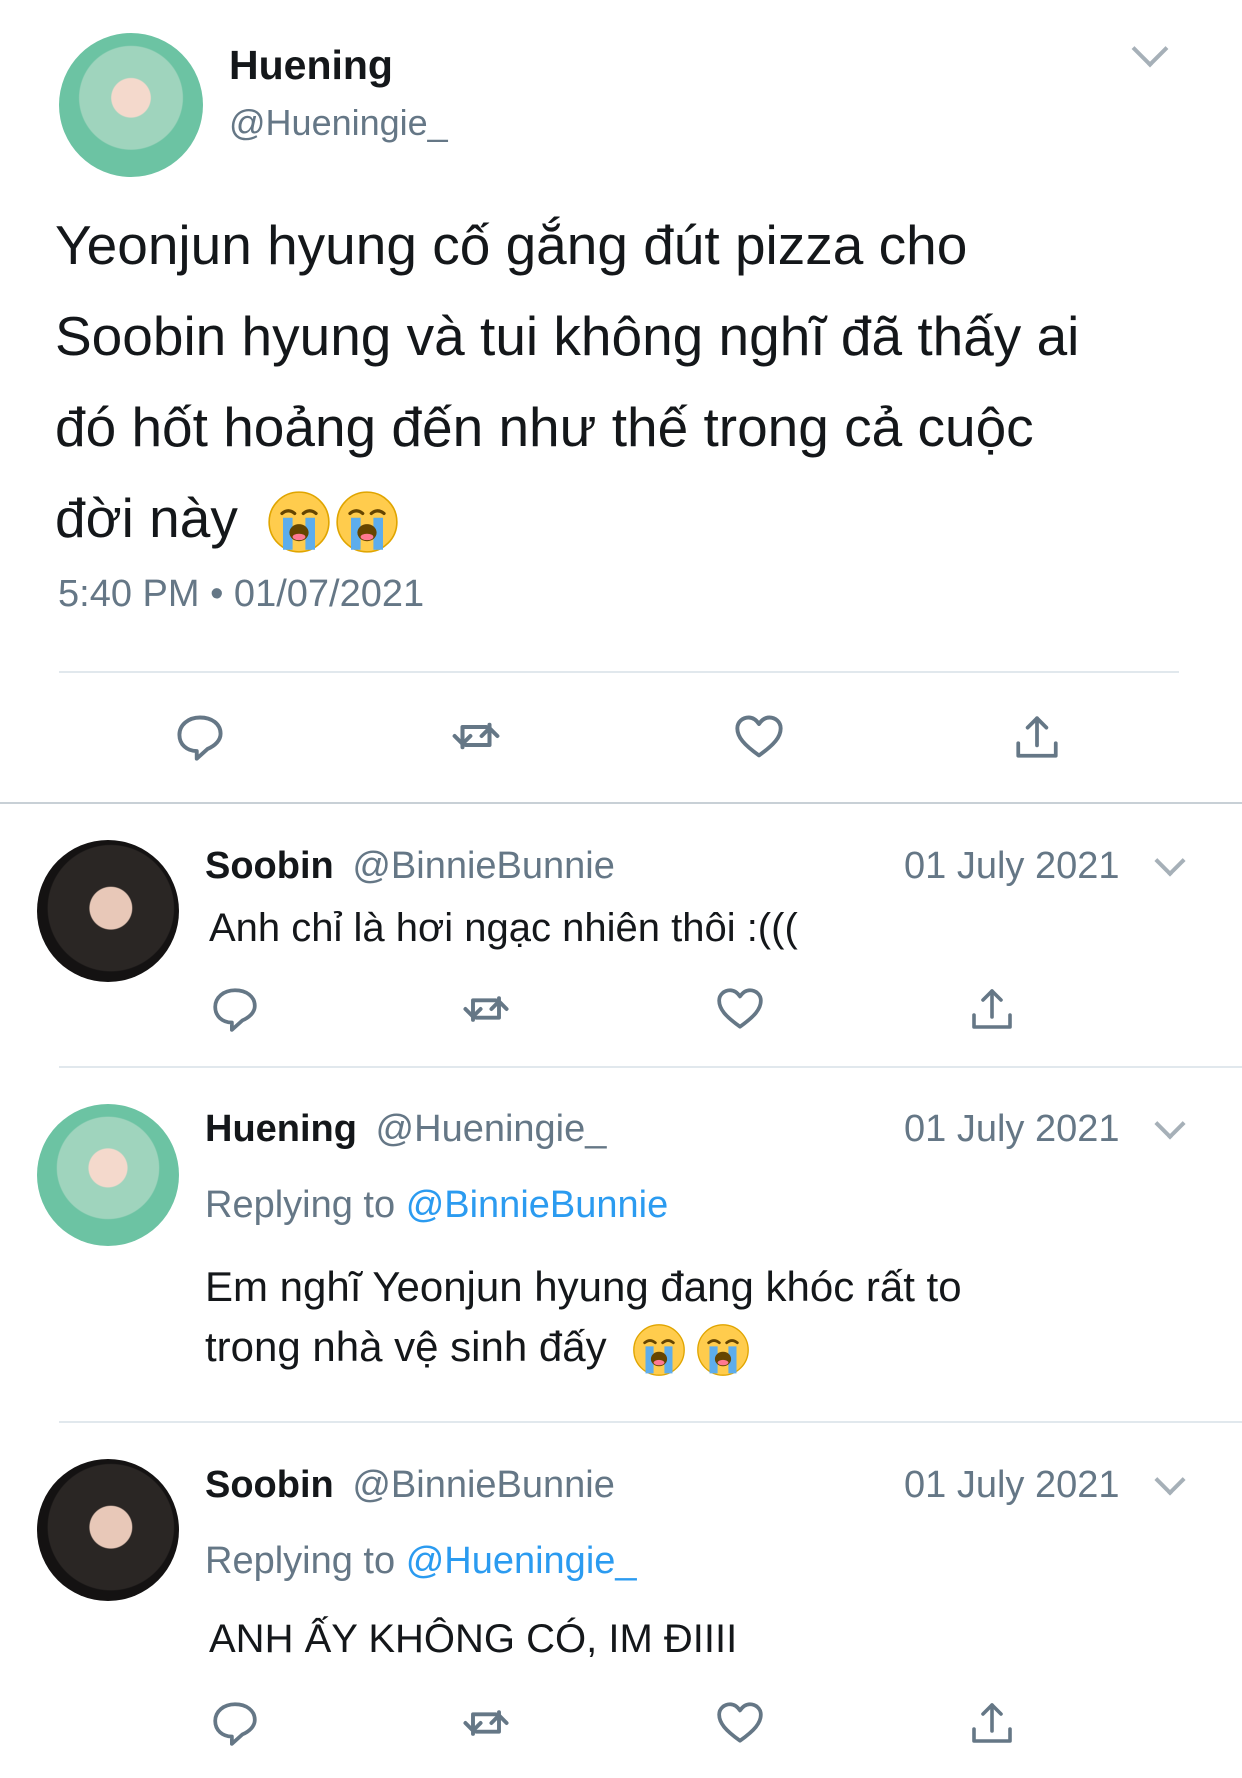  I want to click on tweet-text-line-end: đời này, so click(146, 518).